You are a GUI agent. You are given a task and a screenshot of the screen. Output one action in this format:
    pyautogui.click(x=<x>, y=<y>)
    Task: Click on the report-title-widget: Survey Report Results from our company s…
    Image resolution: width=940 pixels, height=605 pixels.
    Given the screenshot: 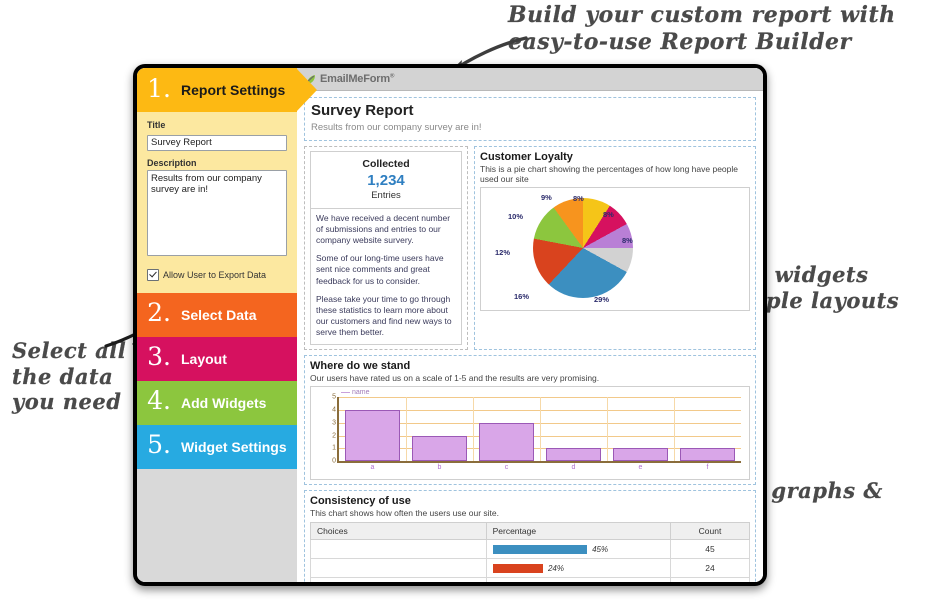 What is the action you would take?
    pyautogui.click(x=530, y=119)
    